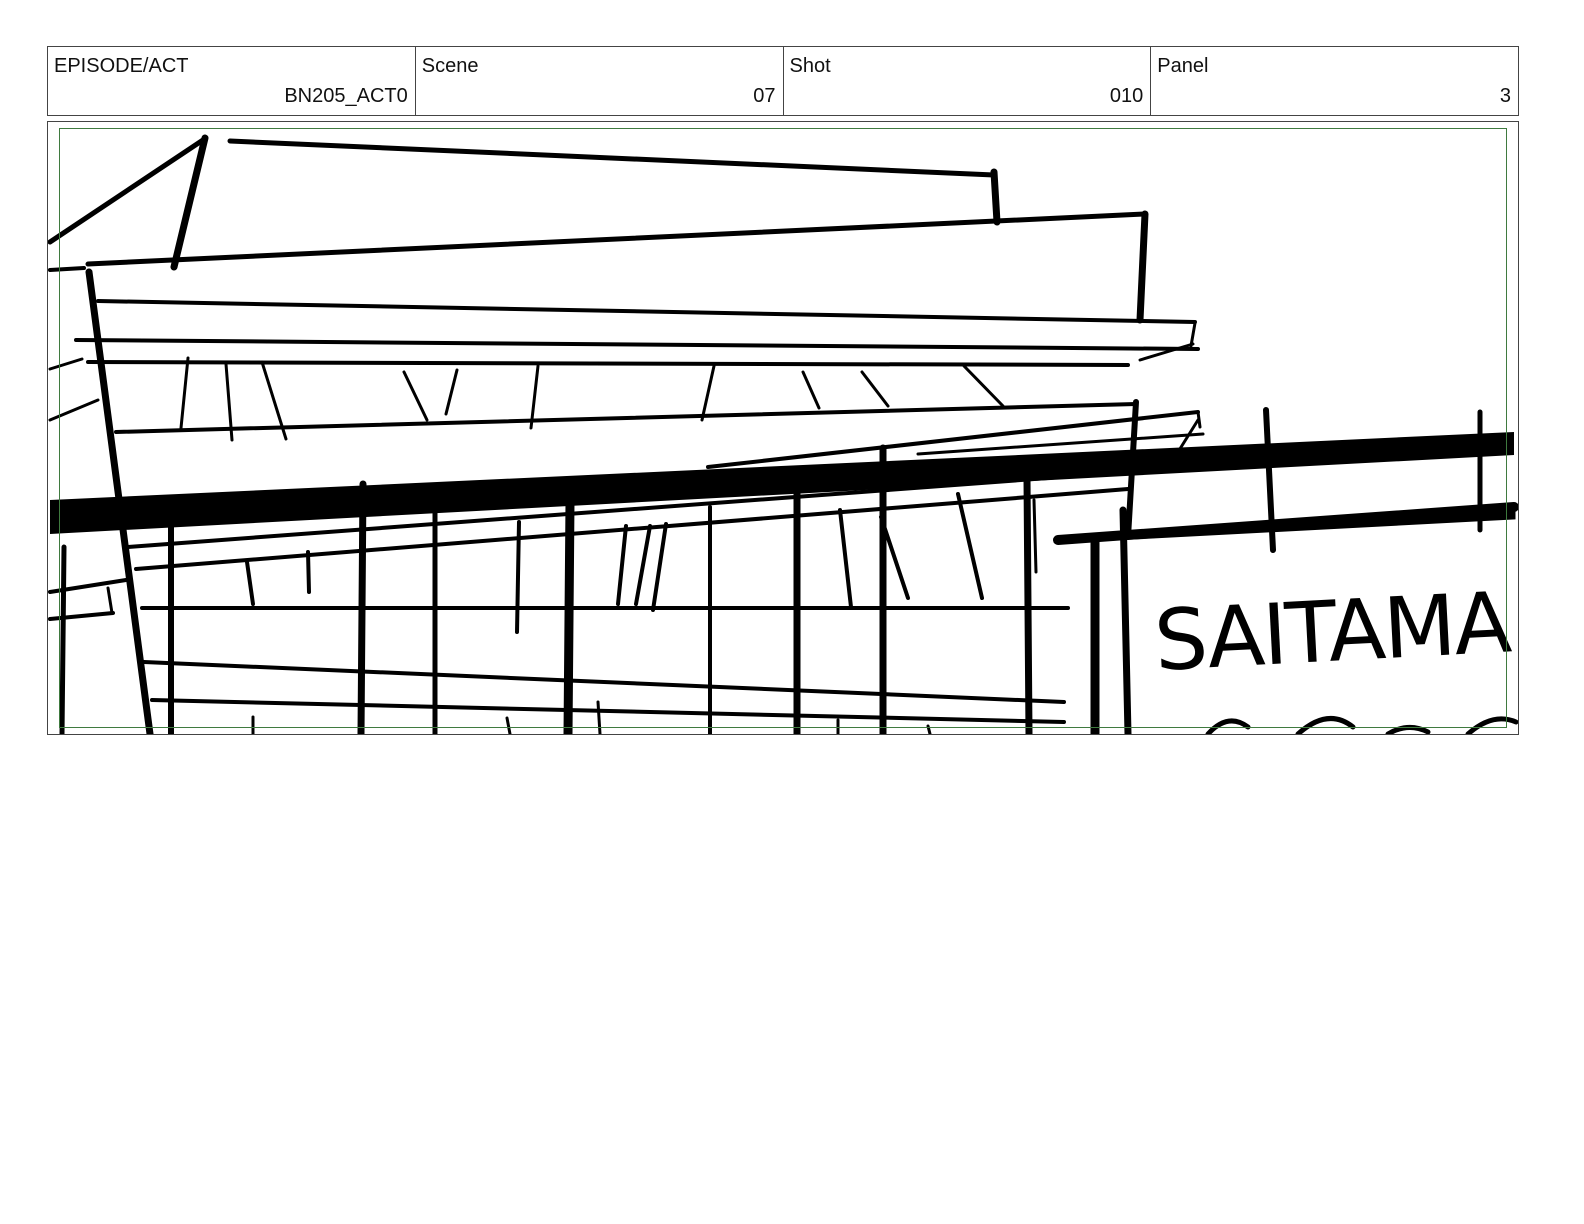 The width and height of the screenshot is (1584, 1224). What do you see at coordinates (810, 66) in the screenshot?
I see `shot-label: Shot` at bounding box center [810, 66].